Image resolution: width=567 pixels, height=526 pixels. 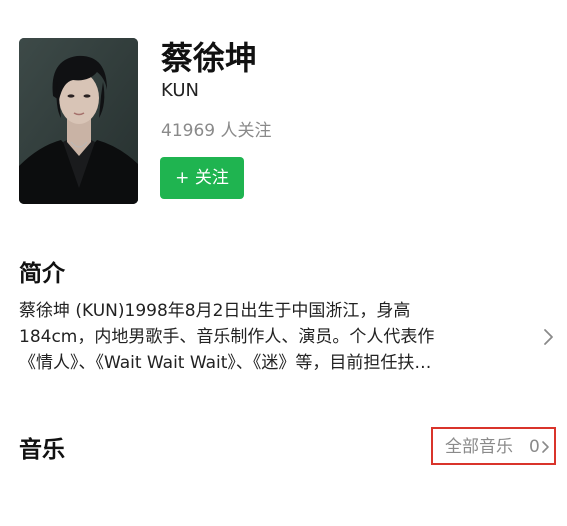 I want to click on artist-photo, so click(x=78, y=121).